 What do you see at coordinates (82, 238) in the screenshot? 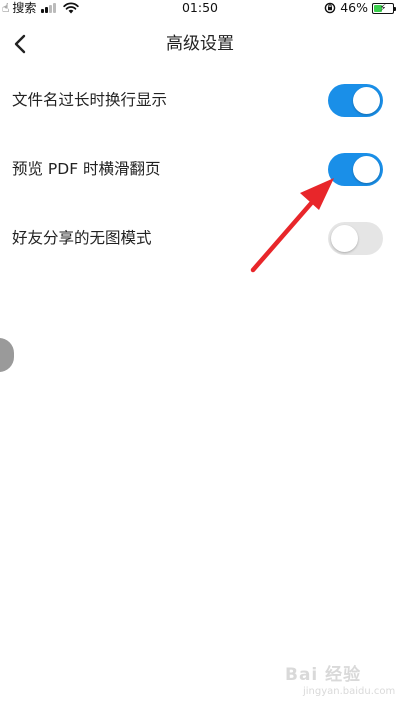
I see `setting-label: 好友分享的无图模式` at bounding box center [82, 238].